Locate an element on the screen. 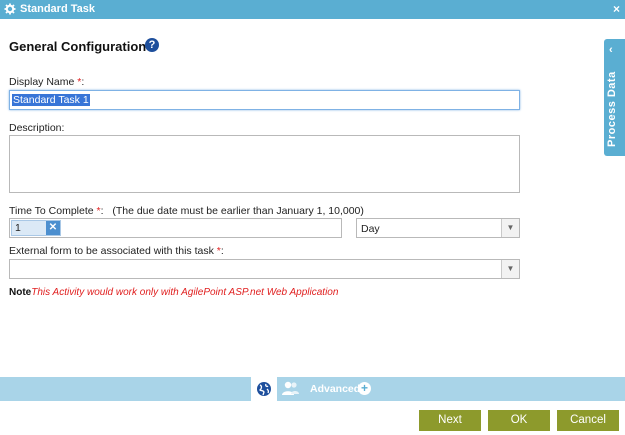 Image resolution: width=625 pixels, height=435 pixels. time-to-complete-input: 1 ✕ is located at coordinates (175, 228).